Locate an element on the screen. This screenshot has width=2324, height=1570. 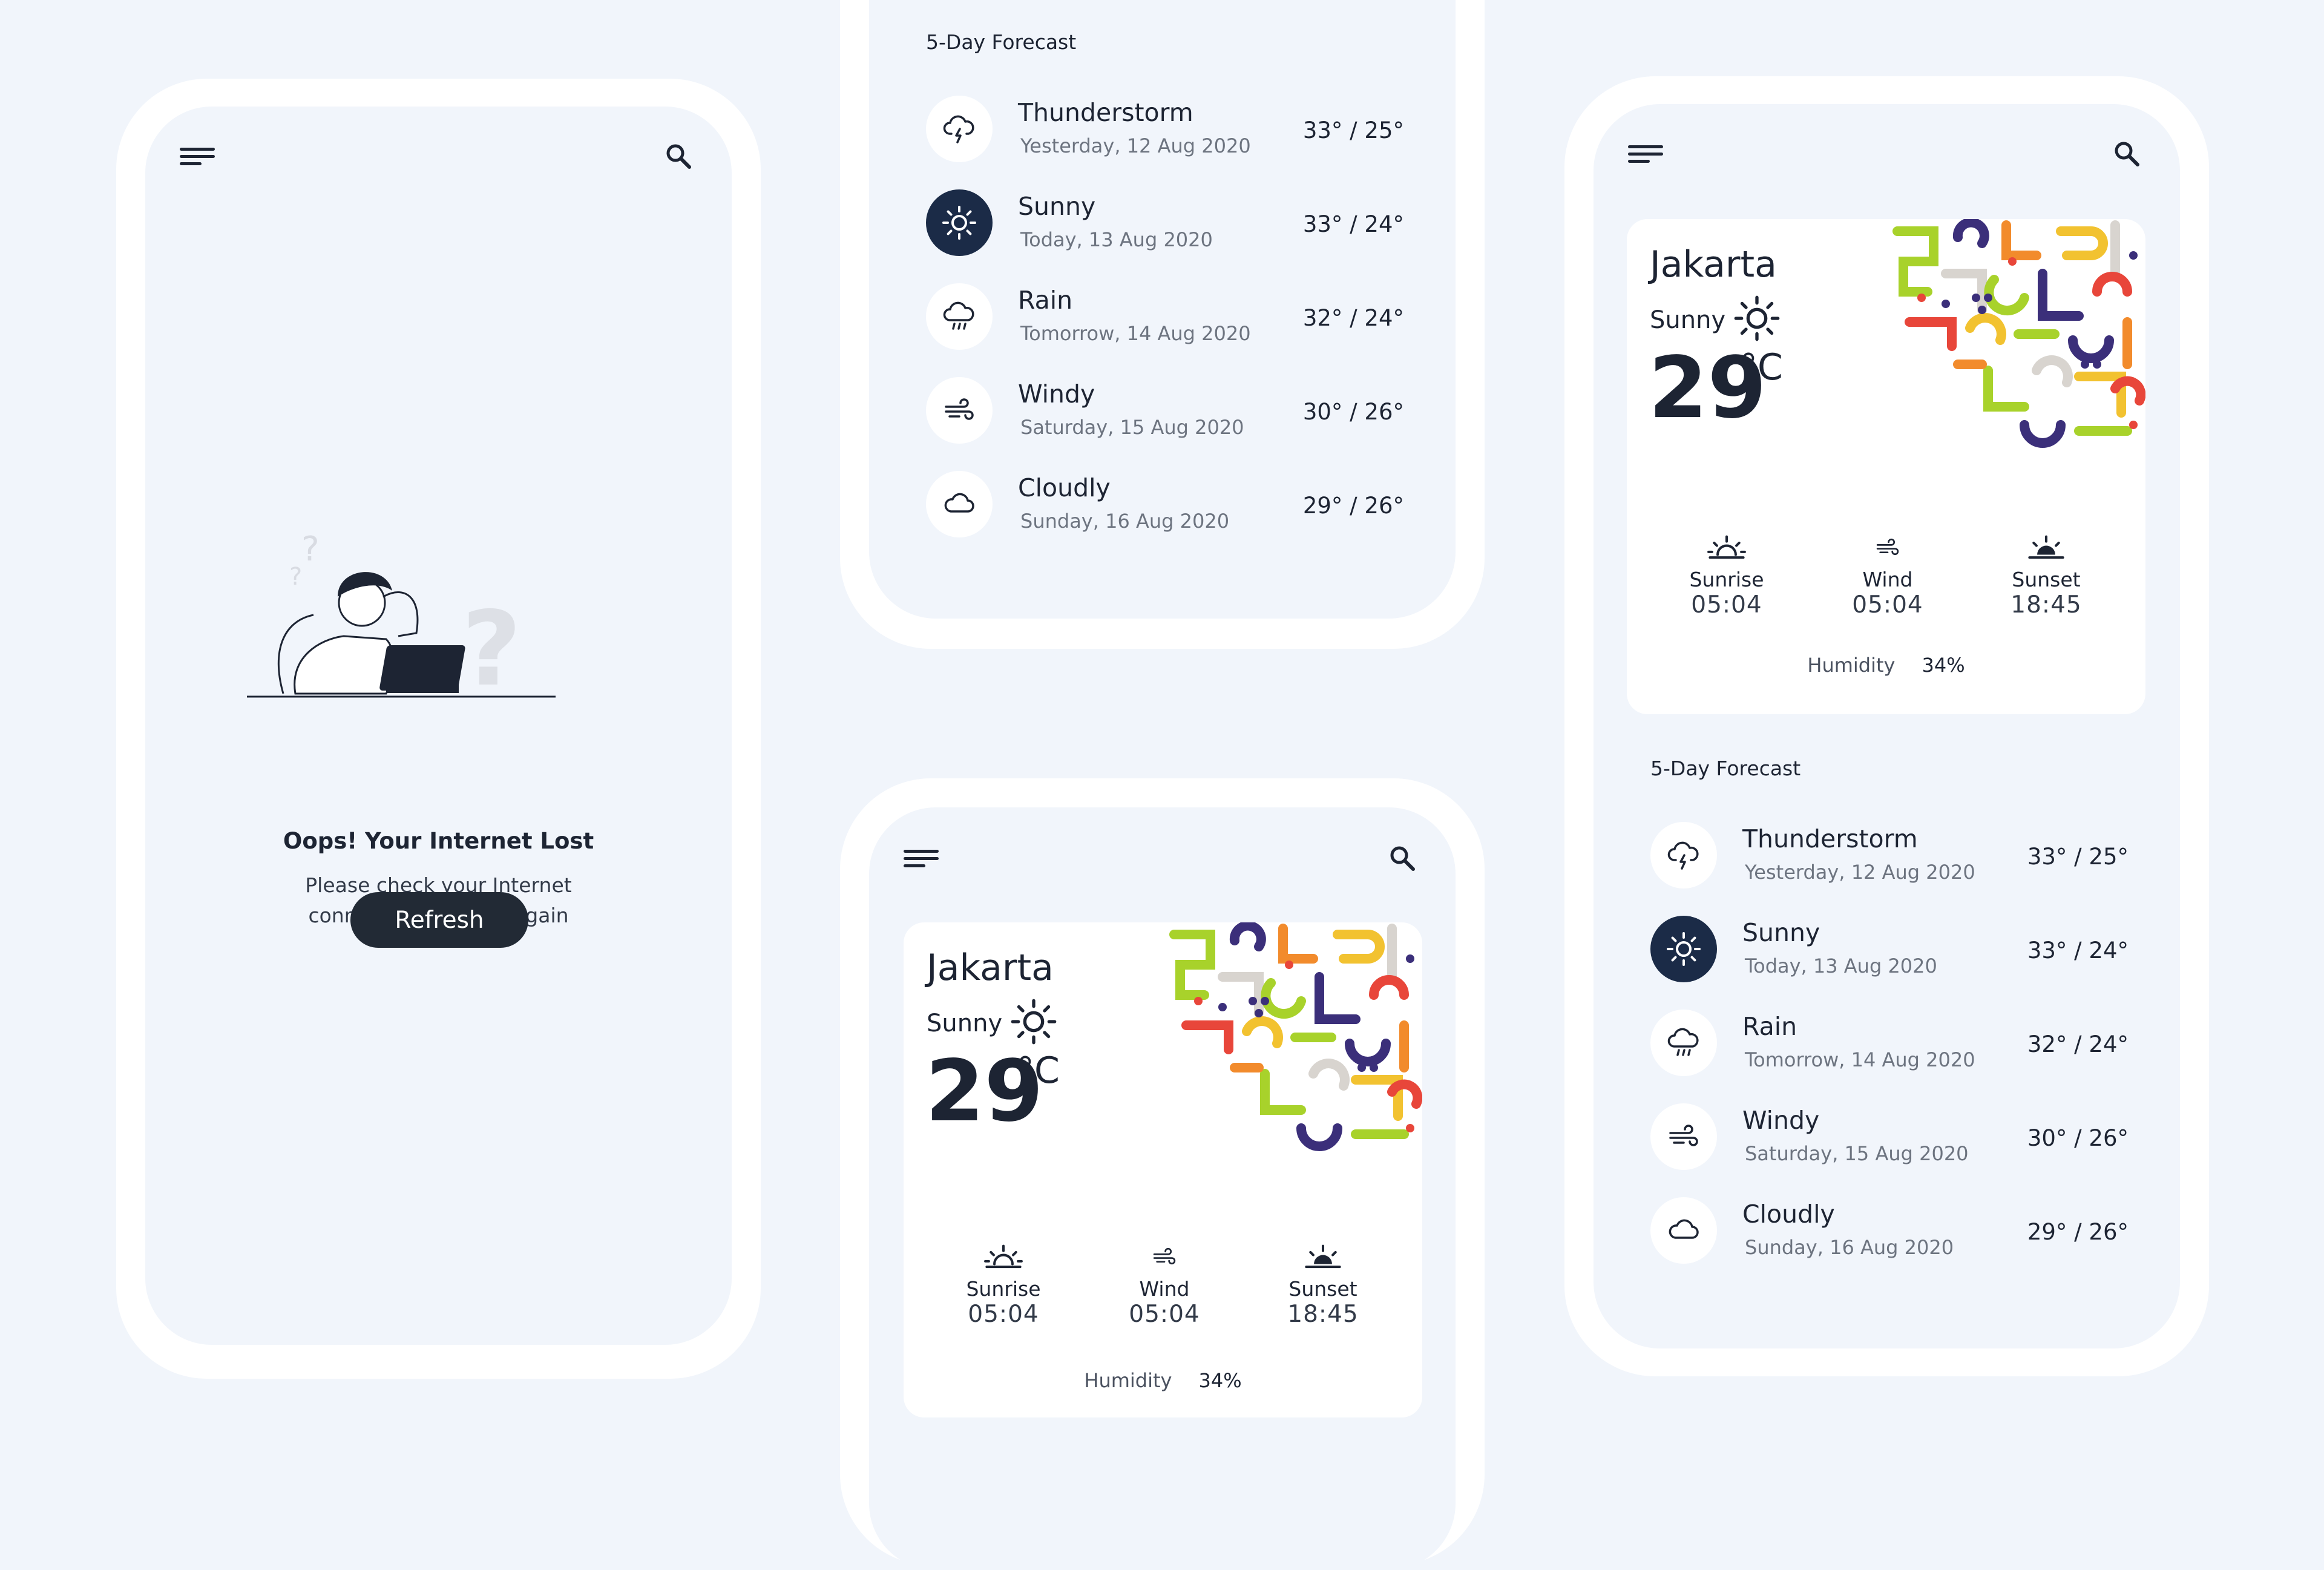
sunset-icon is located at coordinates (2046, 548).